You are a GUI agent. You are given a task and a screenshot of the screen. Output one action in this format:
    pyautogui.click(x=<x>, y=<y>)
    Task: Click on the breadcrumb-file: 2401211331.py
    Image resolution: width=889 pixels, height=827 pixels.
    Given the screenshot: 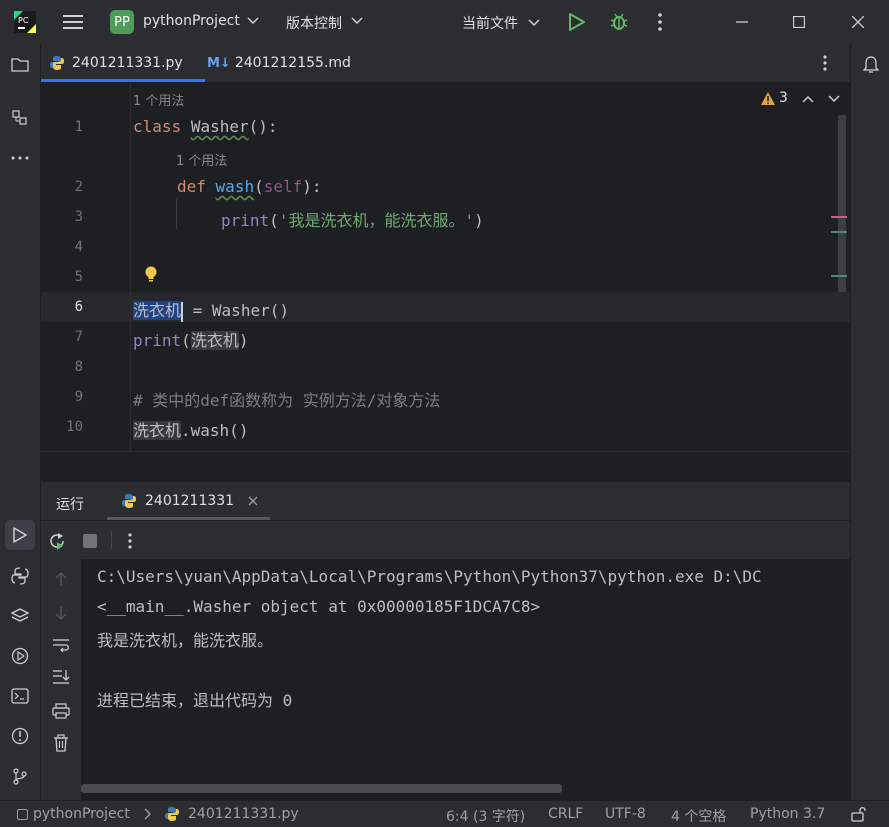 What is the action you would take?
    pyautogui.click(x=243, y=814)
    